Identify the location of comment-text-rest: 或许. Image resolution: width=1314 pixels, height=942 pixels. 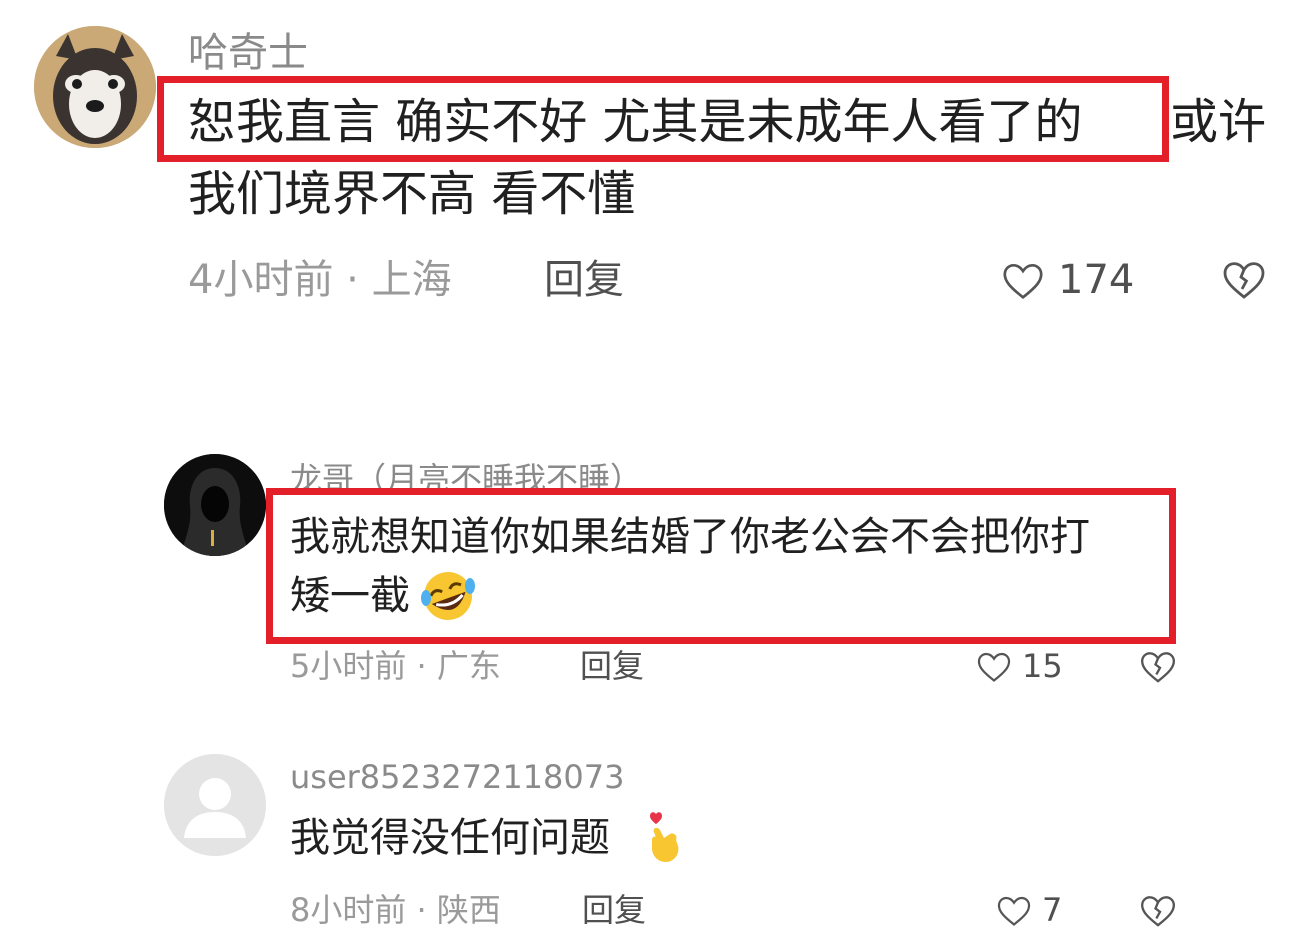
(1218, 122).